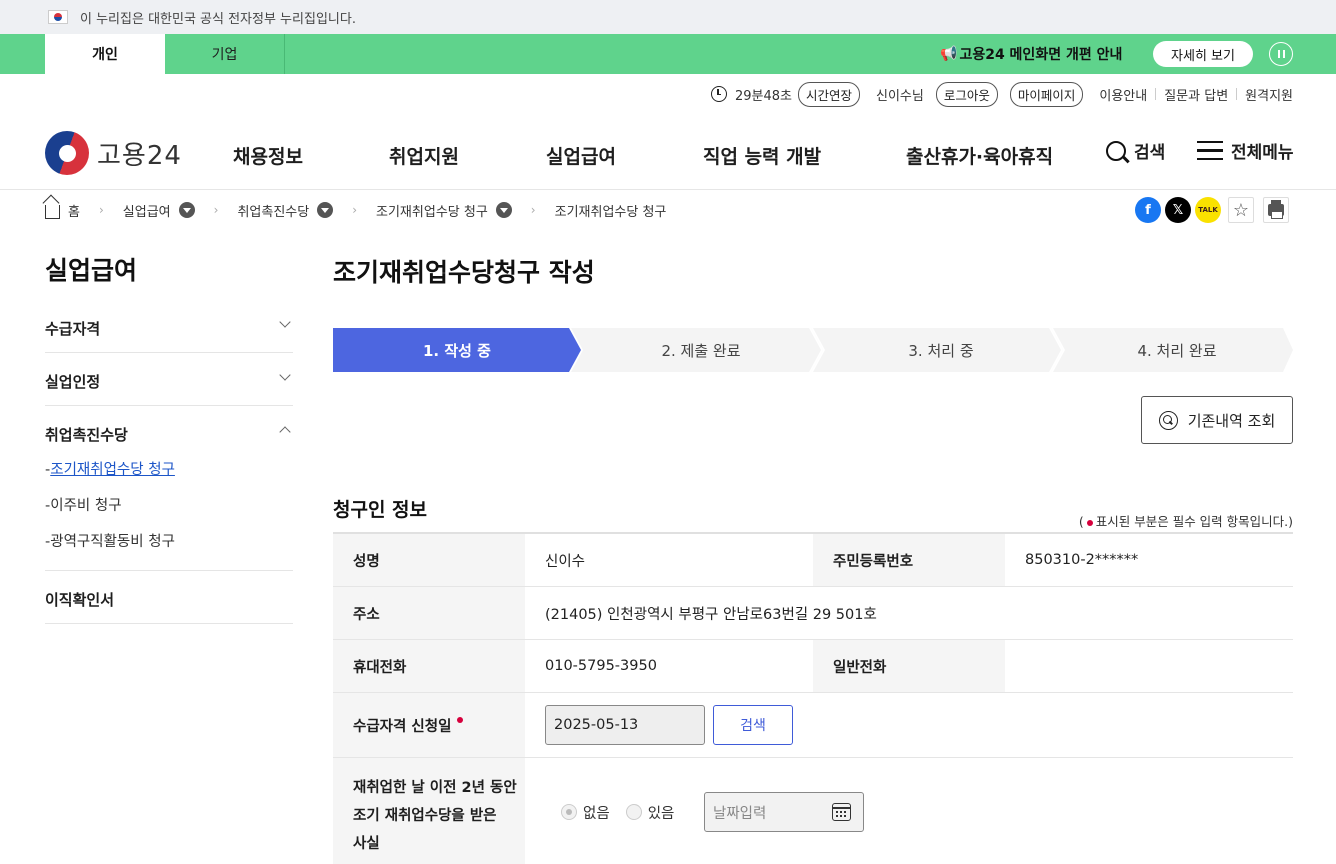 This screenshot has width=1336, height=864. I want to click on session-timer: 29분48초, so click(763, 96).